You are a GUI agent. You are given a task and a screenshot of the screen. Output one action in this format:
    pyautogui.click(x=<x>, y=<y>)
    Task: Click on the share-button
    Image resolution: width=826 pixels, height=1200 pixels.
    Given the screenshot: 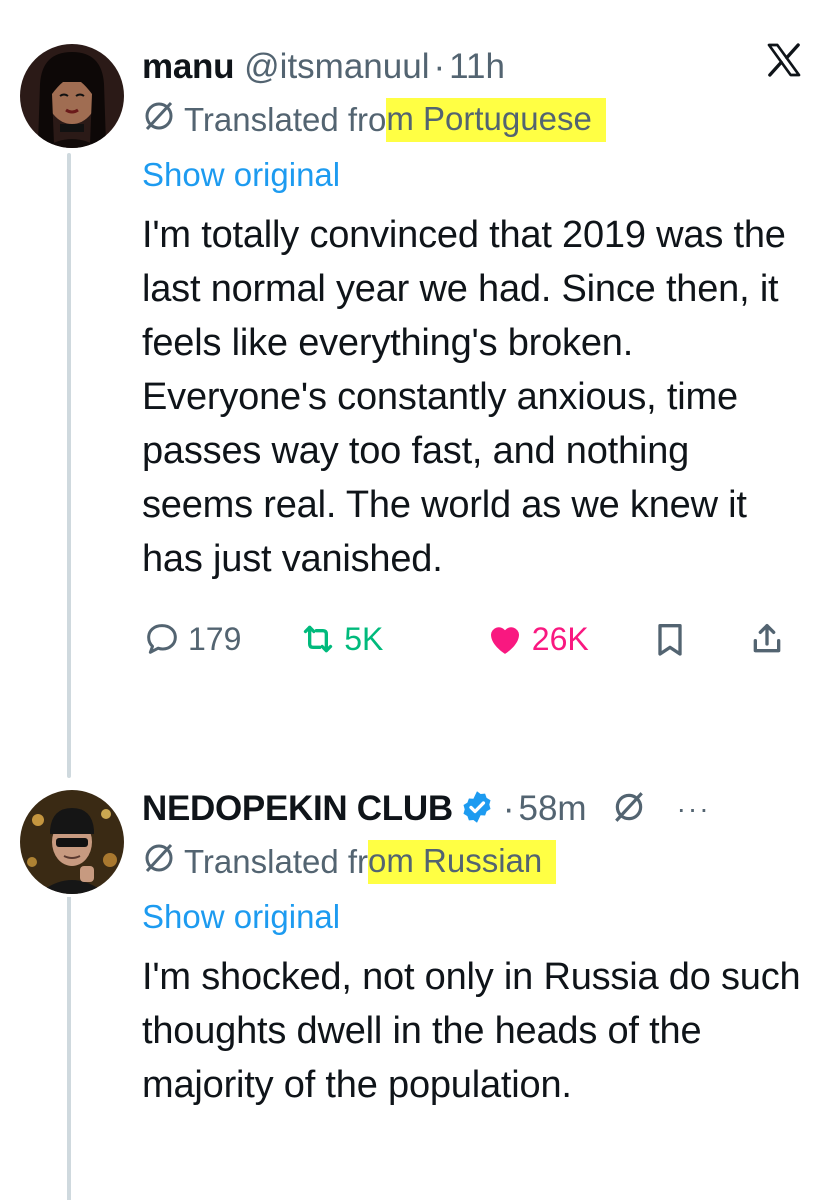 What is the action you would take?
    pyautogui.click(x=776, y=639)
    